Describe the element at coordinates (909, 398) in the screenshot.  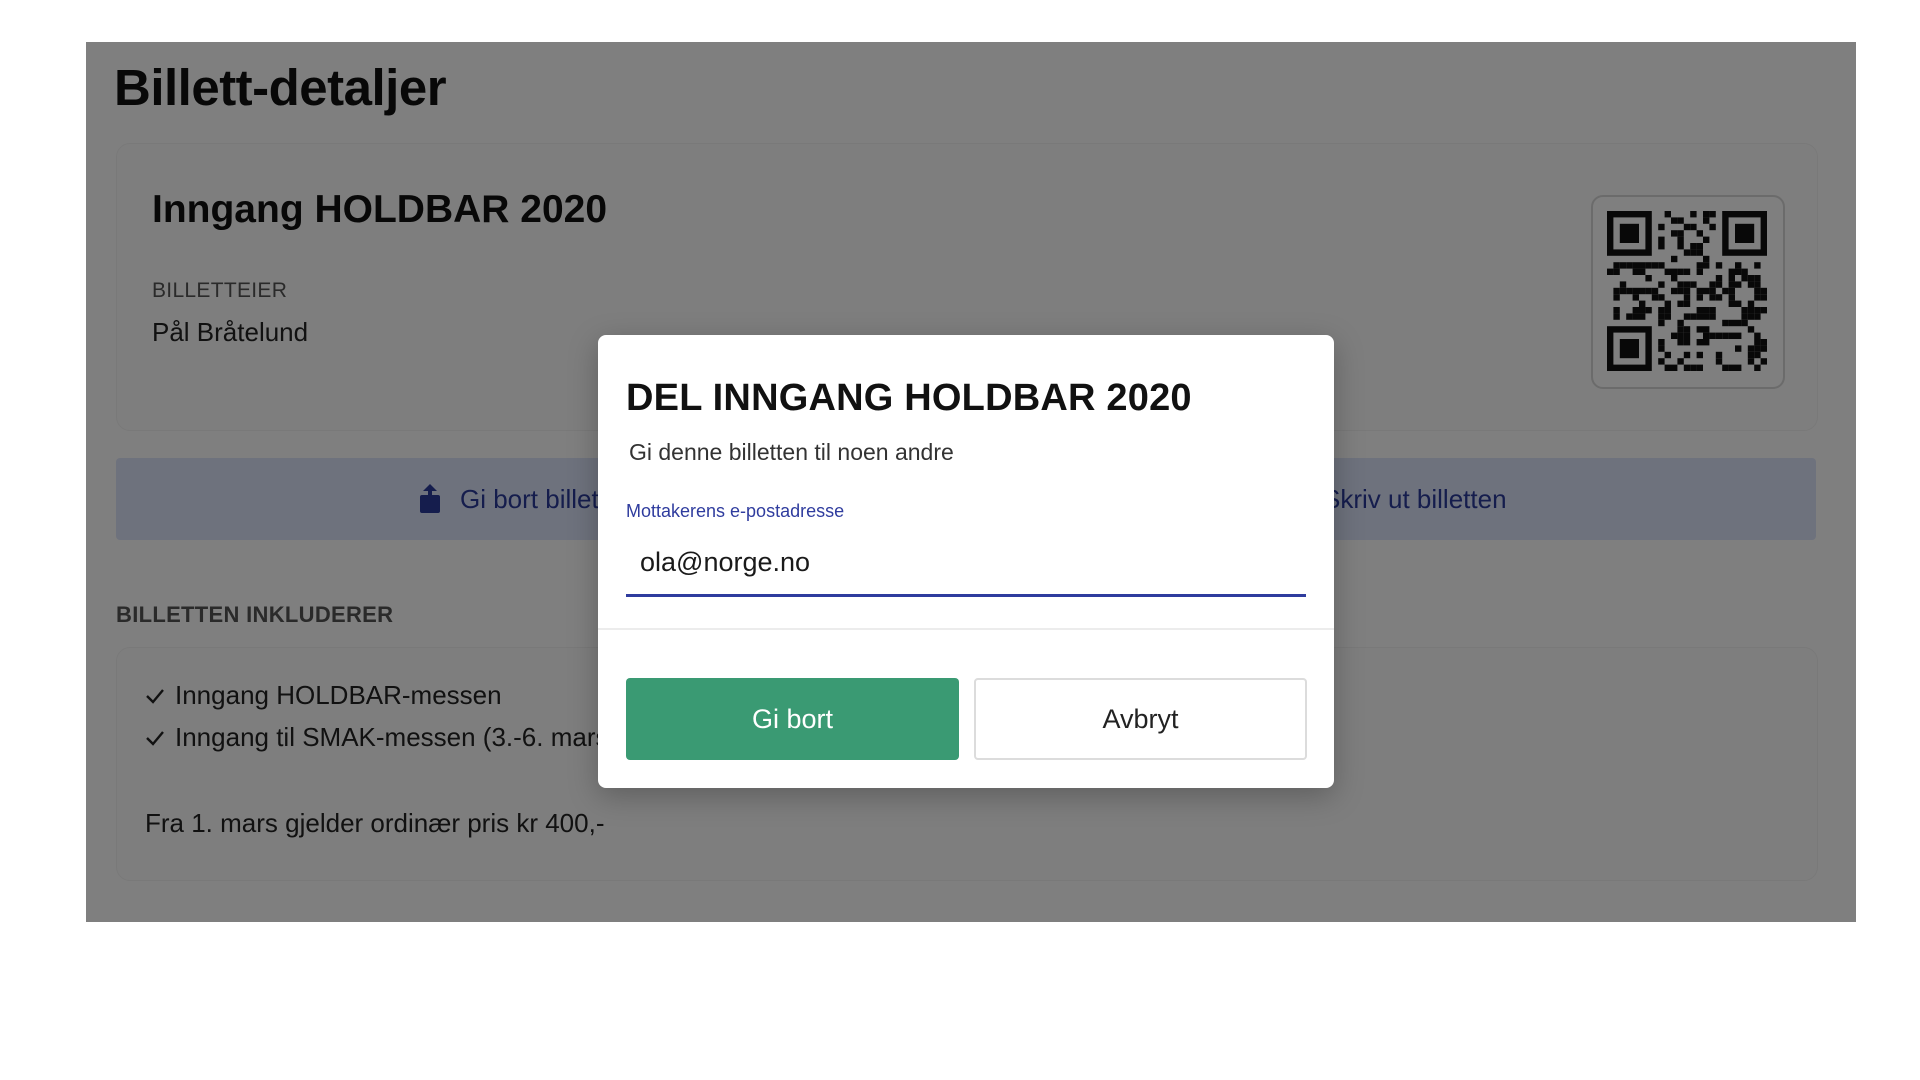
I see `dialog-title: DEL INNGANG HOLDBAR 2020` at that location.